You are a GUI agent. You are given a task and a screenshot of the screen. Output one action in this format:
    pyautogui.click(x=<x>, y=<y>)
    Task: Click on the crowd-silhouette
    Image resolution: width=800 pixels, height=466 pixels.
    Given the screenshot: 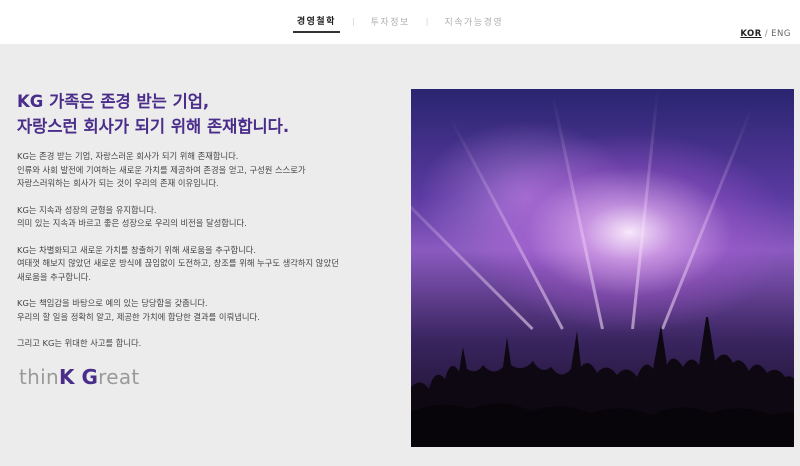 What is the action you would take?
    pyautogui.click(x=602, y=382)
    